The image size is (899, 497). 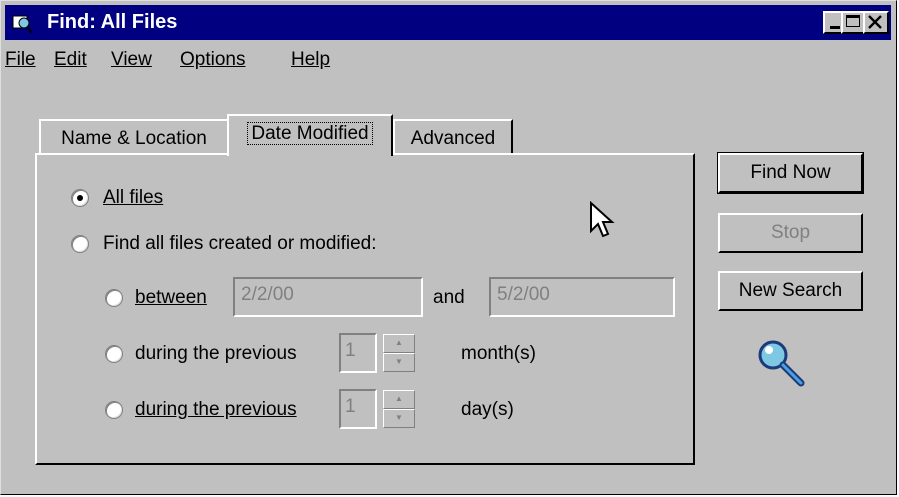 What do you see at coordinates (131, 60) in the screenshot?
I see `menu-view: View` at bounding box center [131, 60].